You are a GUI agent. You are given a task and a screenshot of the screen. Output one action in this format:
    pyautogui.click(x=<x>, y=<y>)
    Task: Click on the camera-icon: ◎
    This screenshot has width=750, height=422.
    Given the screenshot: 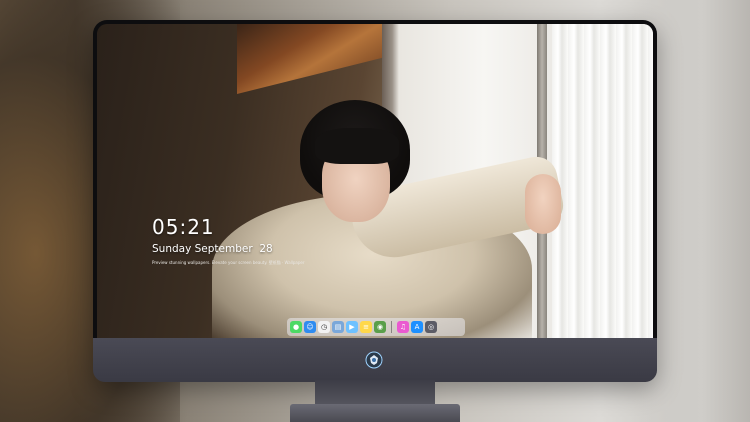 What is the action you would take?
    pyautogui.click(x=431, y=327)
    